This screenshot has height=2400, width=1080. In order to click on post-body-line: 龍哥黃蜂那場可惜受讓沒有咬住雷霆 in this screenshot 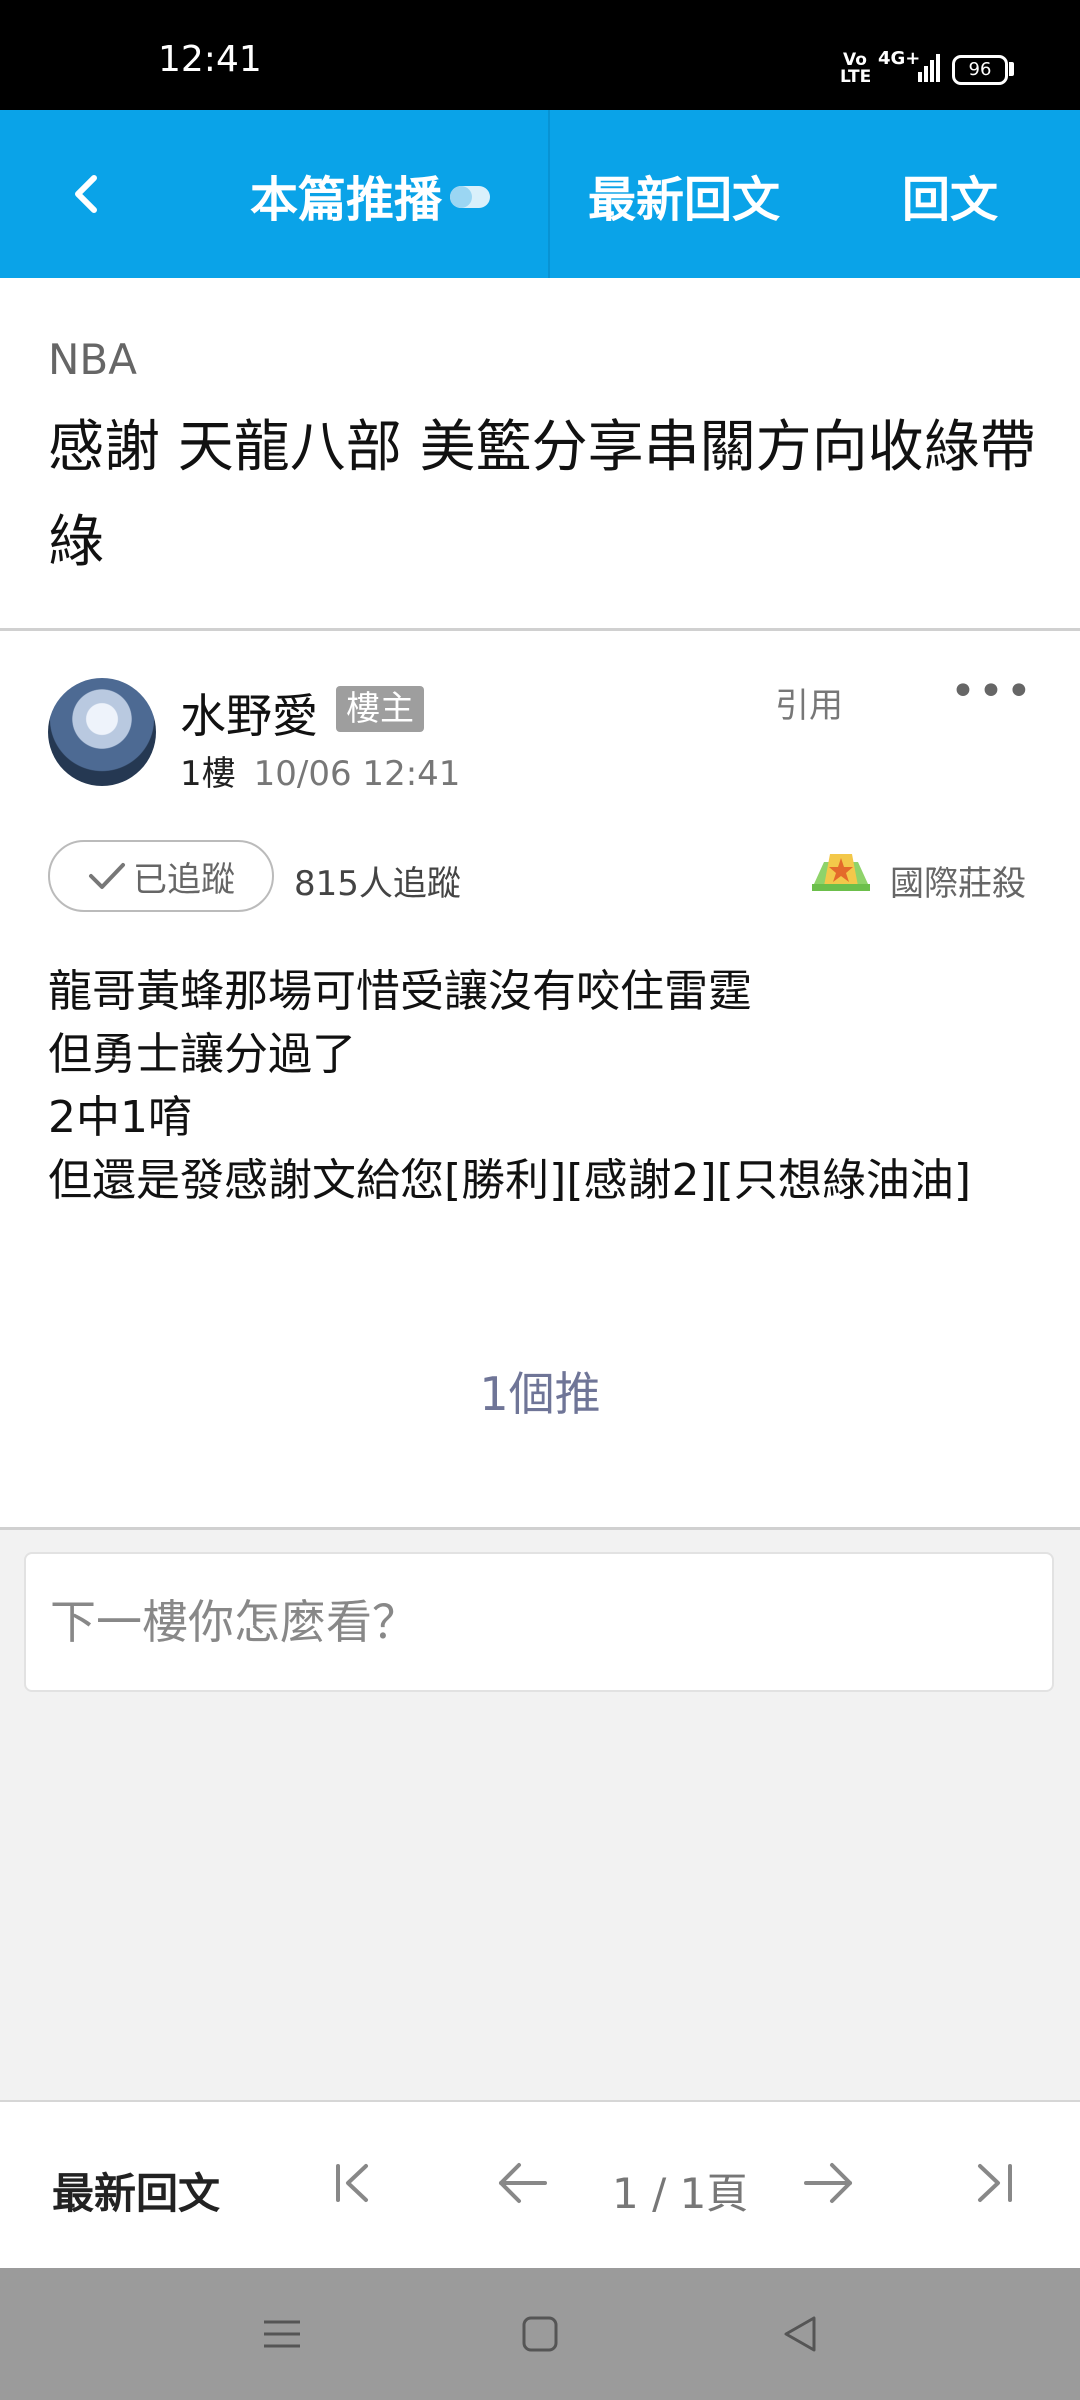, I will do `click(400, 991)`.